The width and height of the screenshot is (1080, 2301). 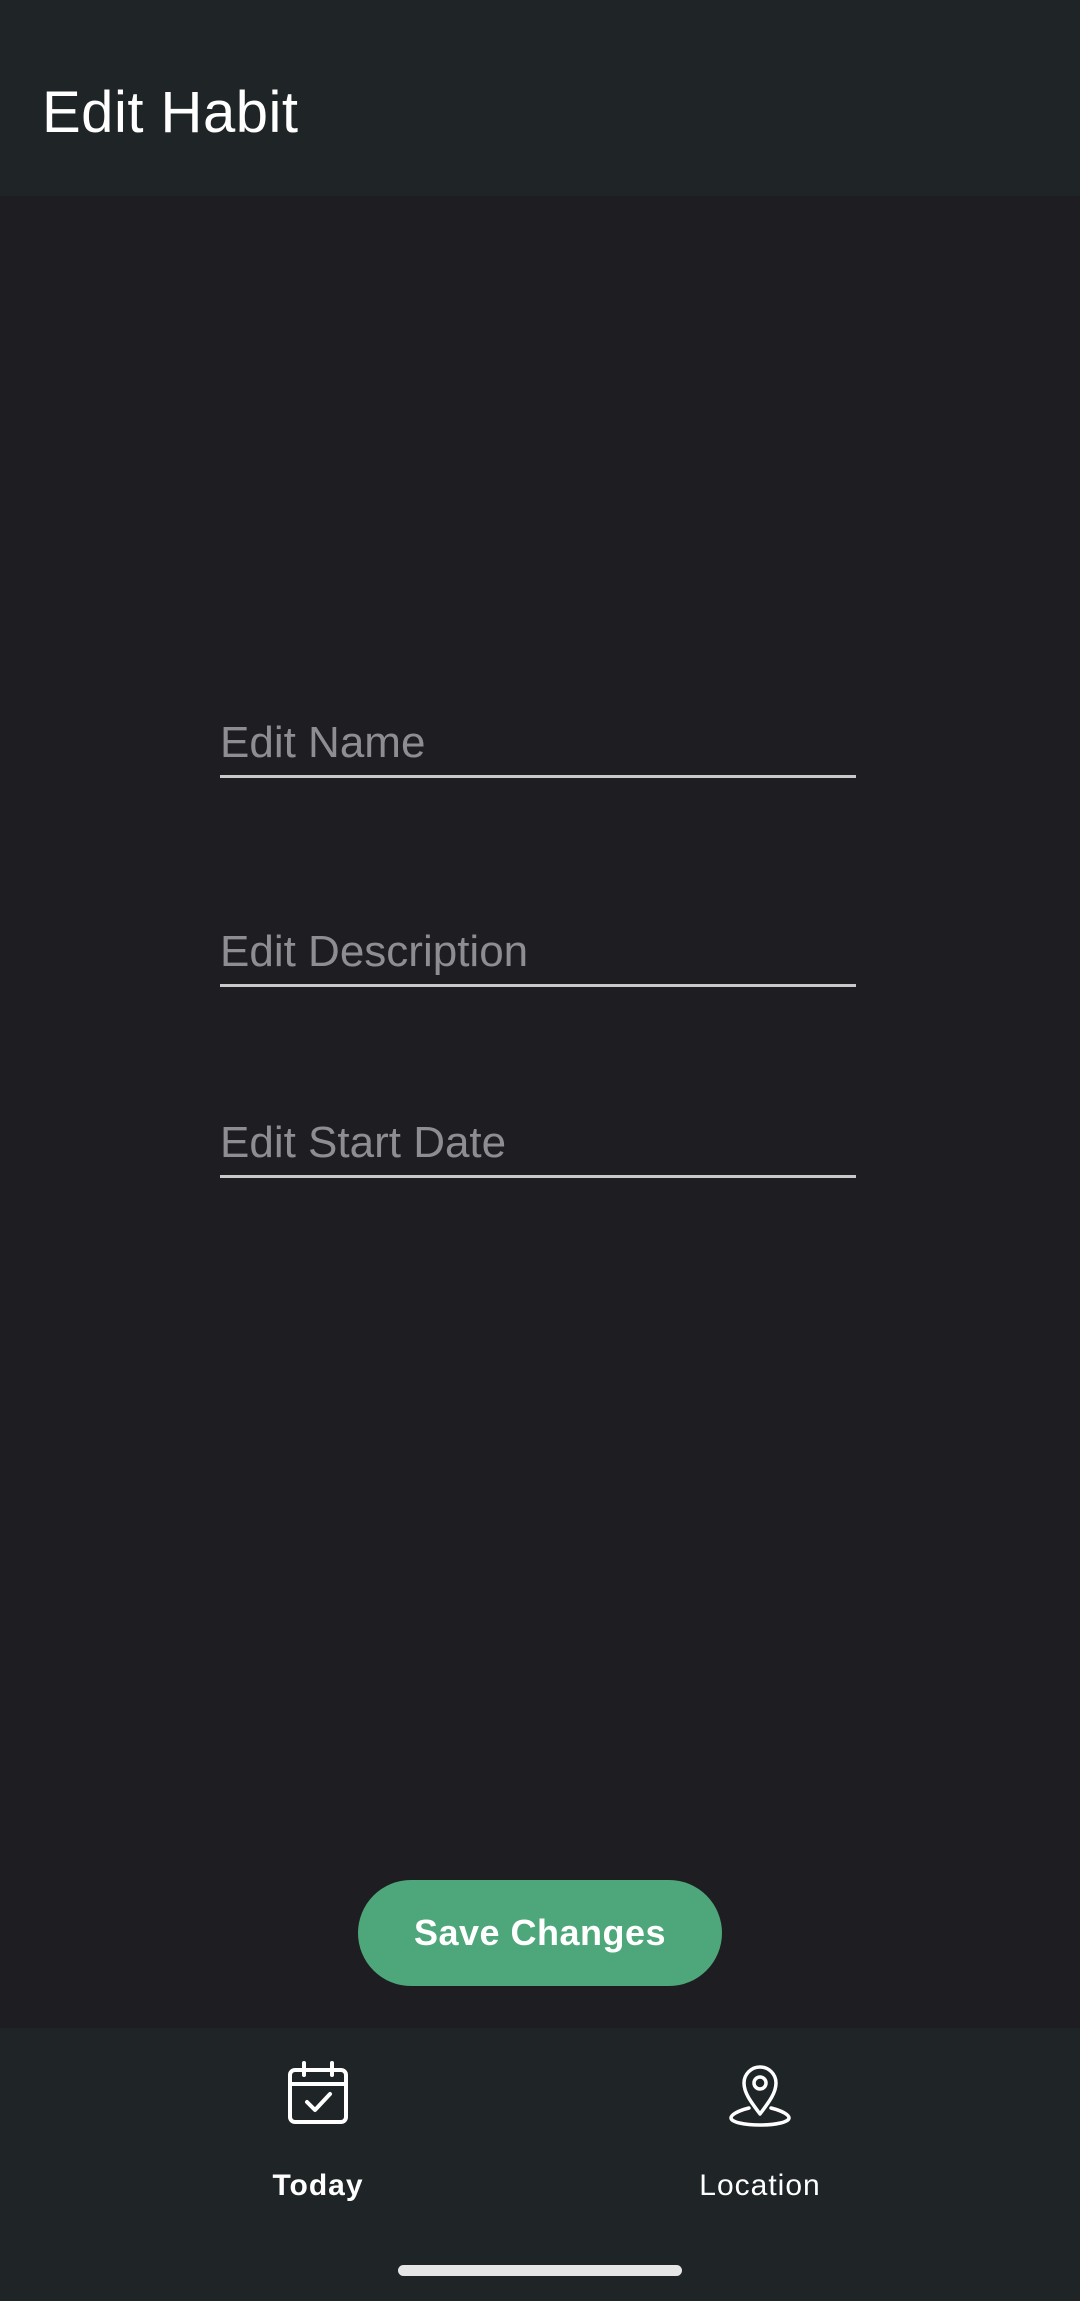 What do you see at coordinates (540, 1933) in the screenshot?
I see `save-changes-button: Save Changes` at bounding box center [540, 1933].